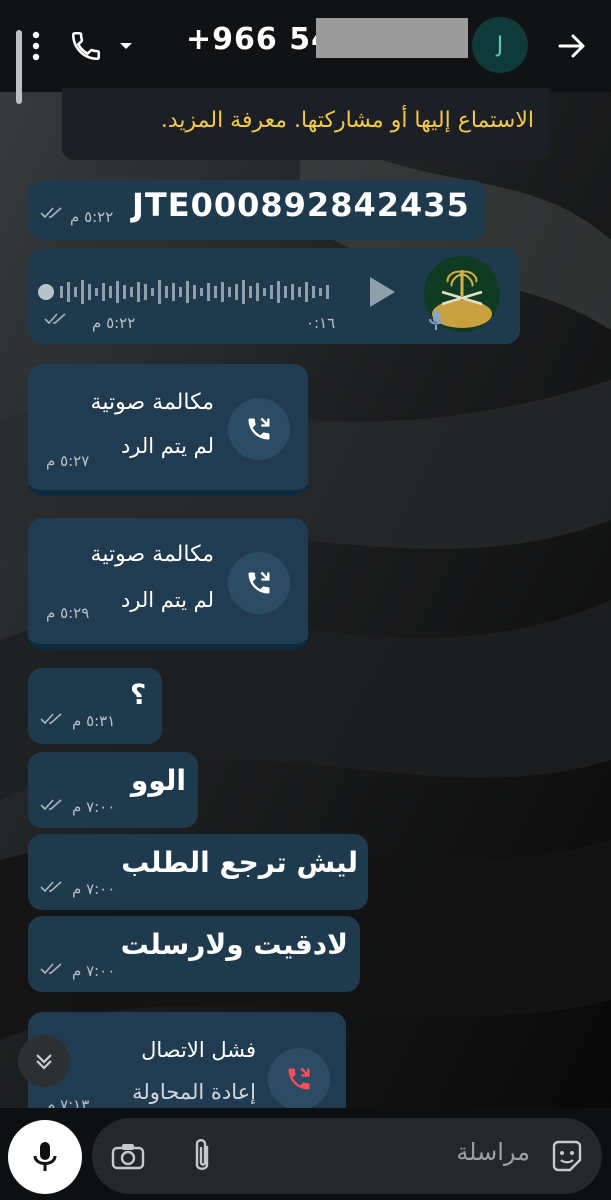 This screenshot has width=611, height=1200. I want to click on message-time: ٥:٣١ م, so click(94, 721).